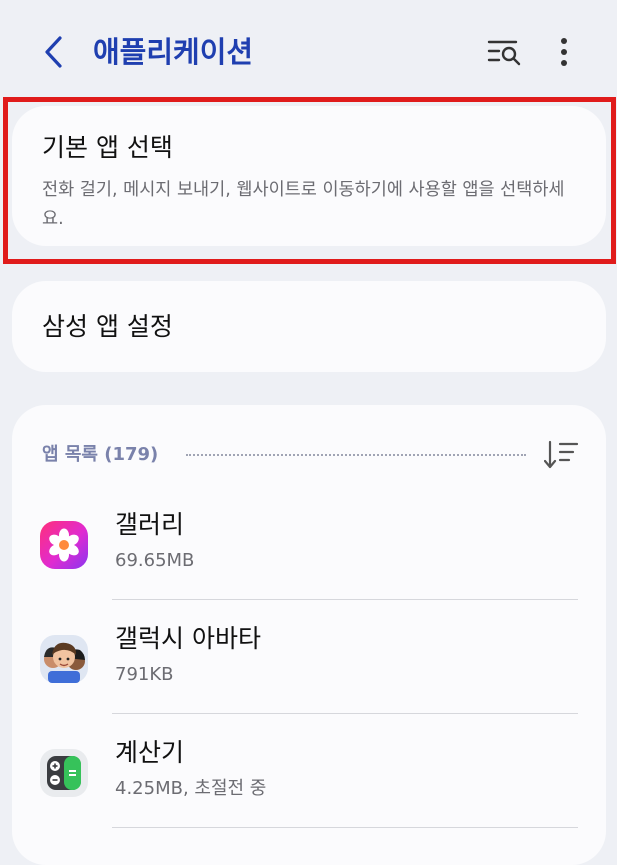 Image resolution: width=617 pixels, height=865 pixels. Describe the element at coordinates (150, 752) in the screenshot. I see `app-name: 계산기` at that location.